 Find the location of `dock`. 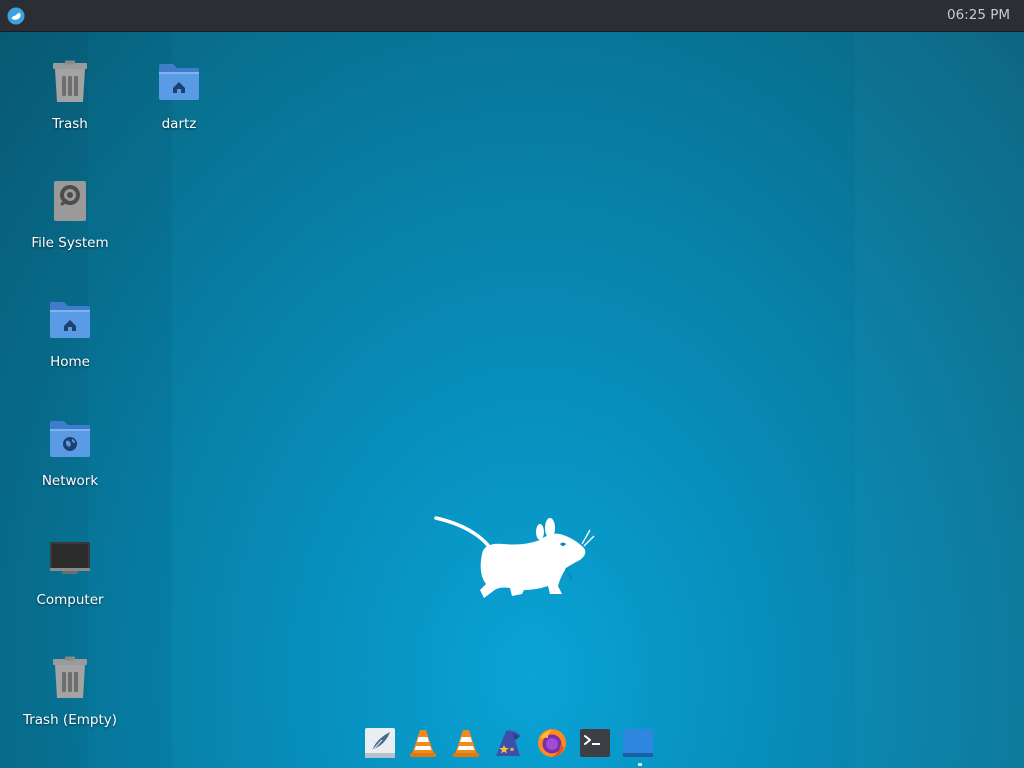

dock is located at coordinates (512, 743).